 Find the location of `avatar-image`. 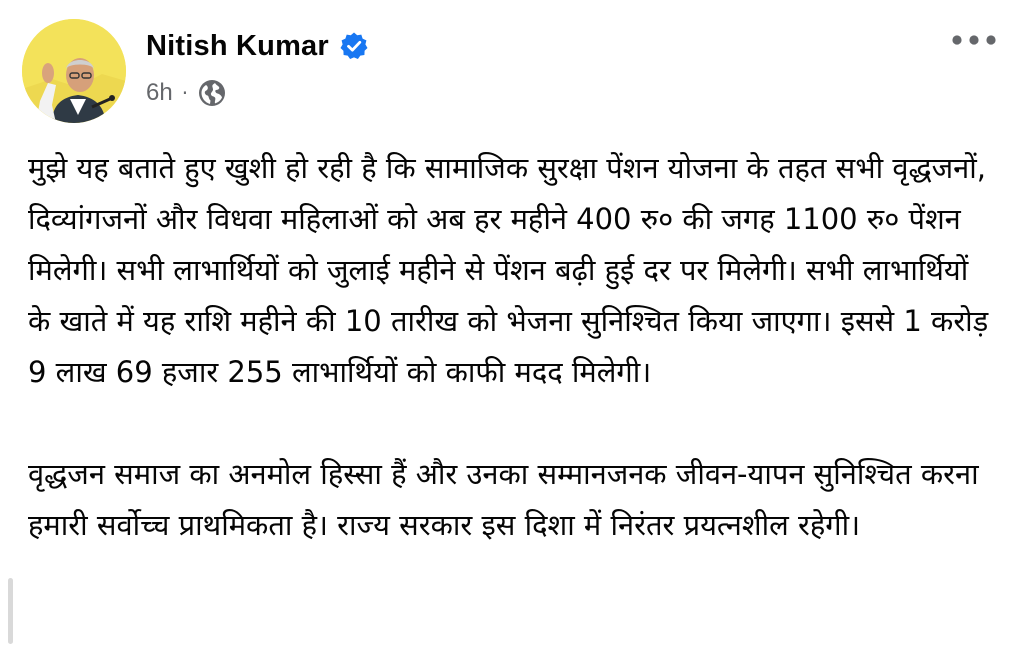

avatar-image is located at coordinates (74, 71).